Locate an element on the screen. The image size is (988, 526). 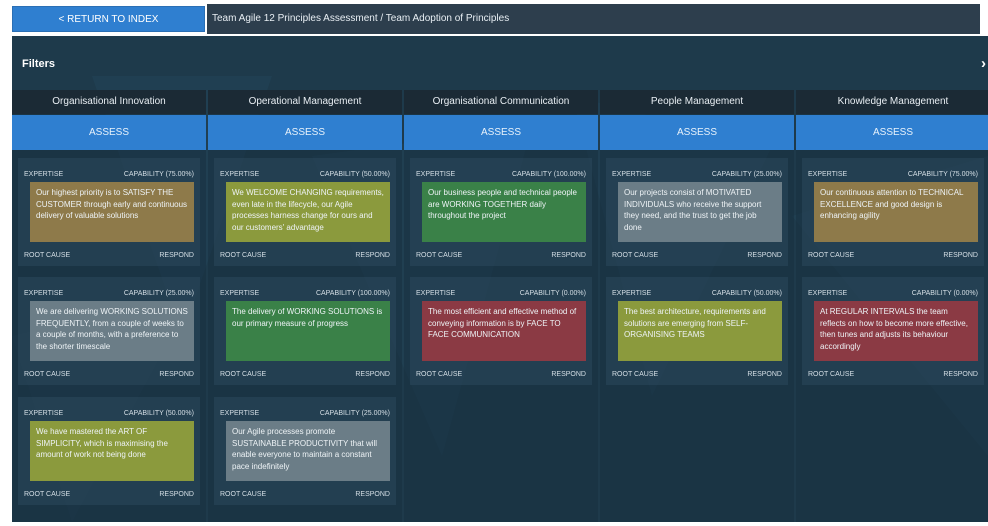
column-title: Knowledge Management is located at coordinates (892, 102).